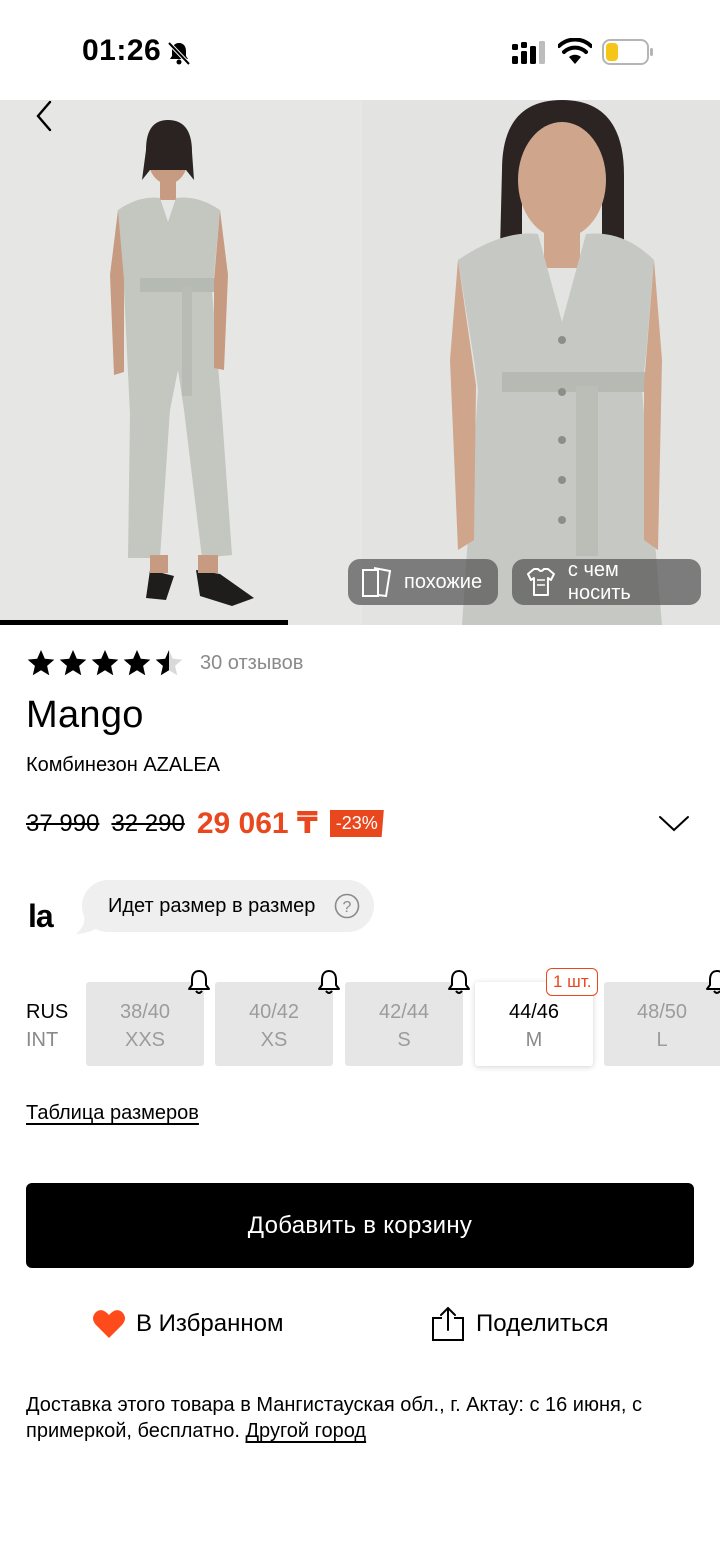 The width and height of the screenshot is (720, 1564). Describe the element at coordinates (109, 1324) in the screenshot. I see `heart-icon` at that location.